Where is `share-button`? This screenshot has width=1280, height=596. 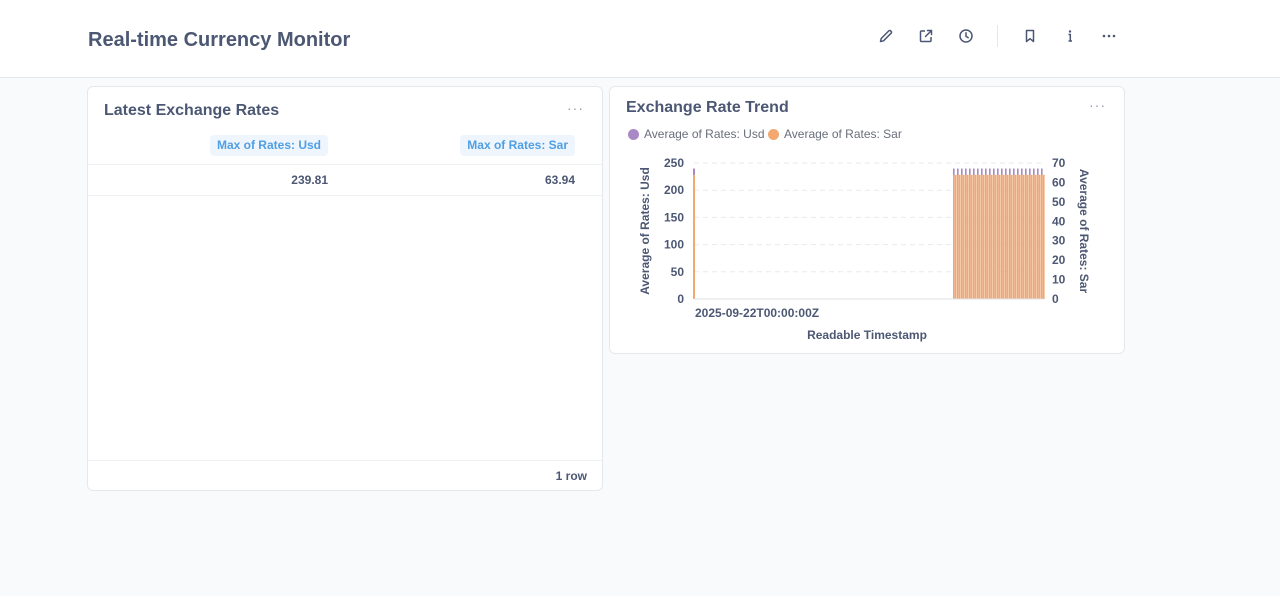
share-button is located at coordinates (926, 36).